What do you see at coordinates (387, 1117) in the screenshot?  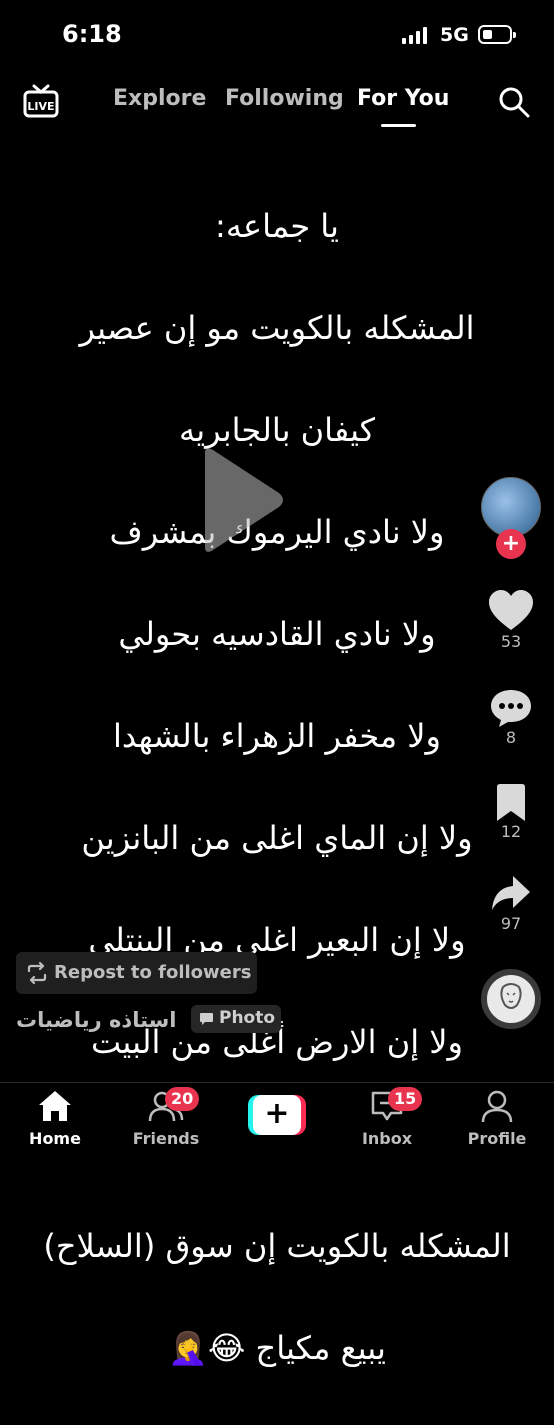 I see `nav-inbox: Inbox 15` at bounding box center [387, 1117].